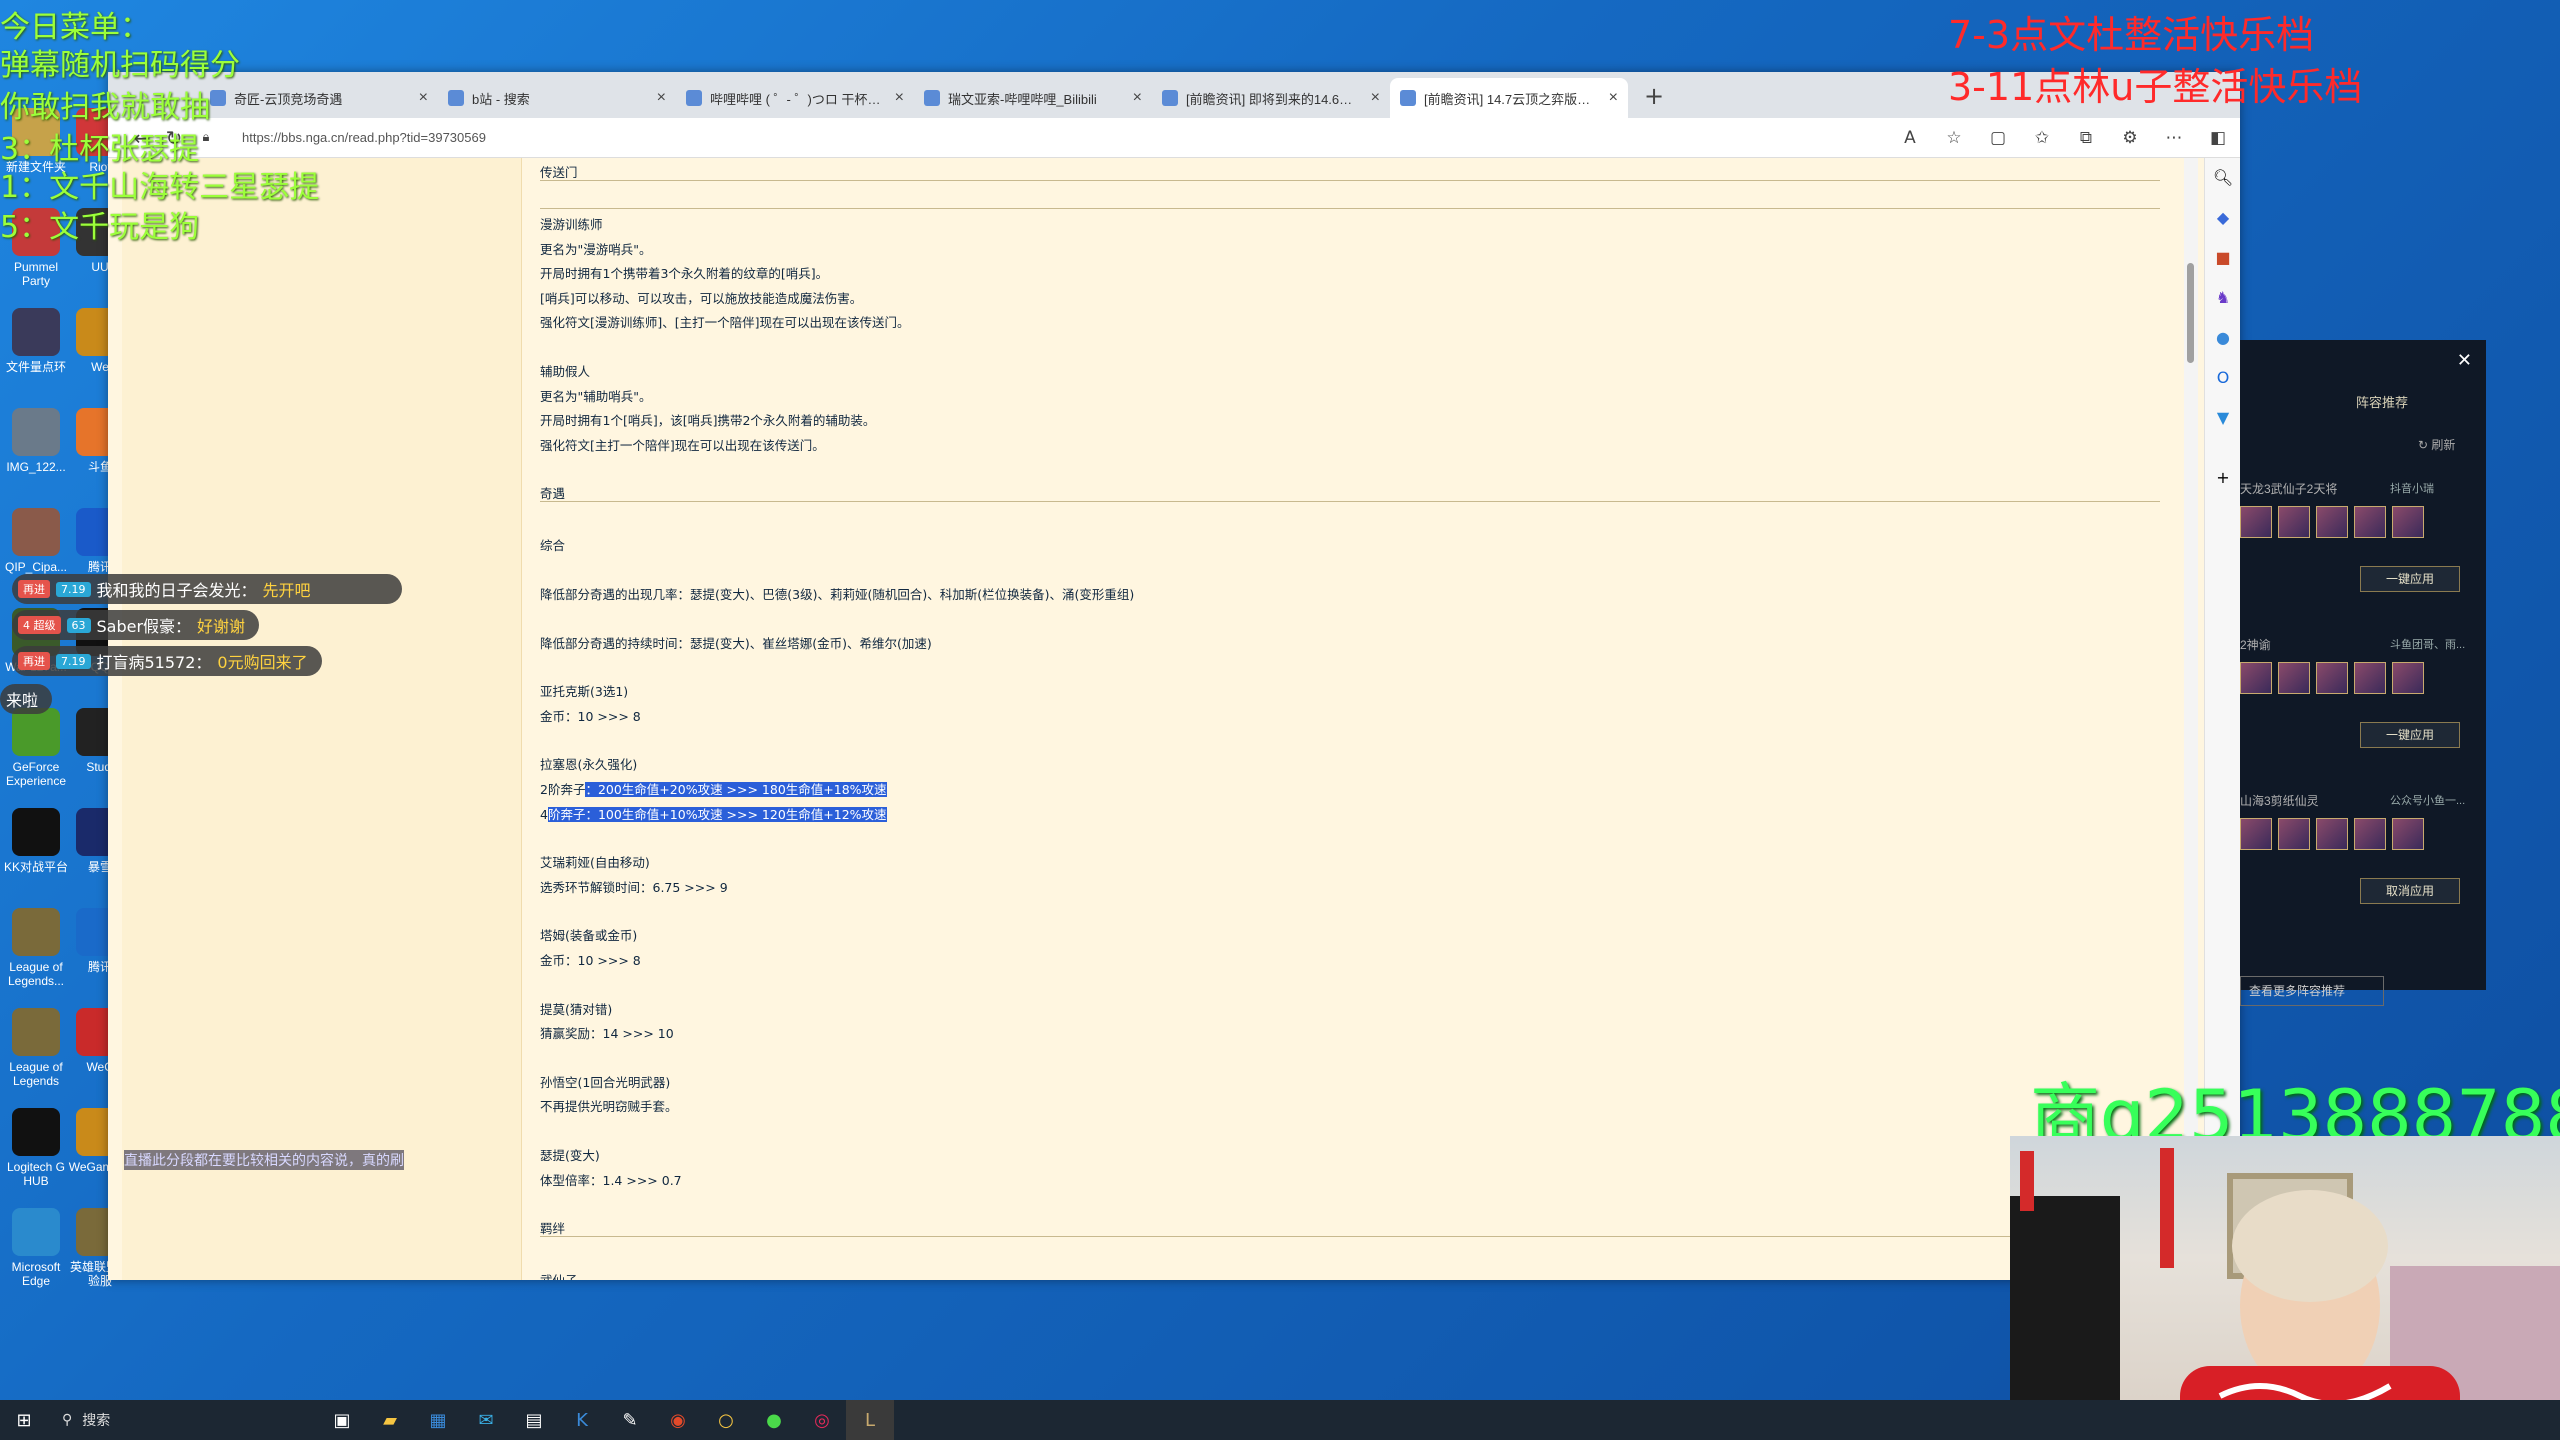 Image resolution: width=2560 pixels, height=1440 pixels. What do you see at coordinates (390, 1420) in the screenshot?
I see `file-explorer-icon: ▰` at bounding box center [390, 1420].